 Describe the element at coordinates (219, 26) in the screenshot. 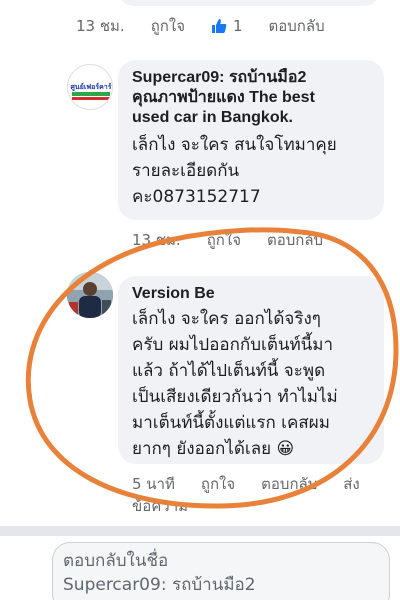

I see `thumbs-up-icon` at that location.